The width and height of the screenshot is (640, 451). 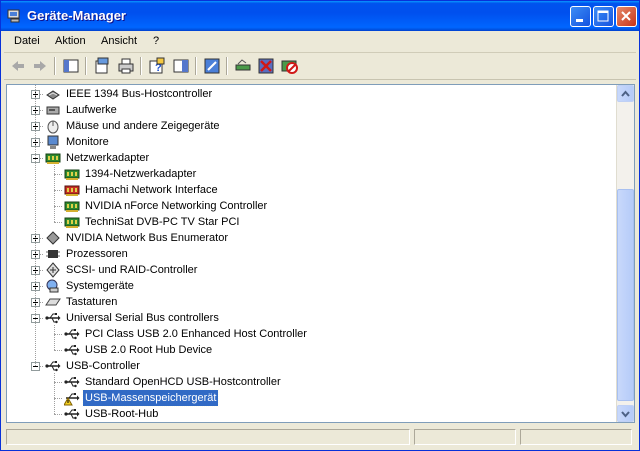 What do you see at coordinates (156, 41) in the screenshot?
I see `menu-help: ?` at bounding box center [156, 41].